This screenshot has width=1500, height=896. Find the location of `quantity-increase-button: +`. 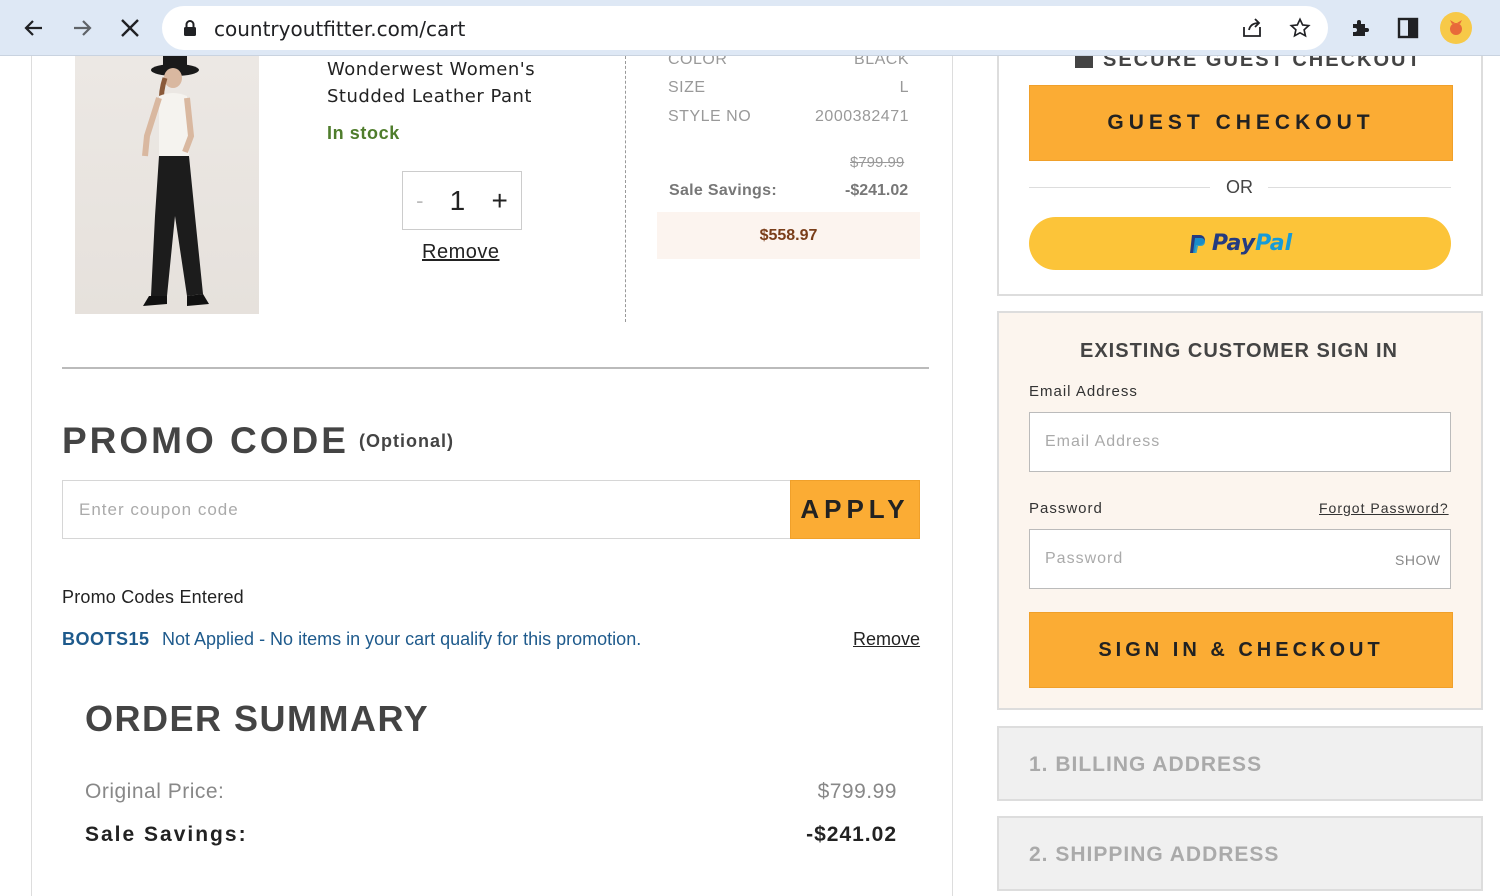

quantity-increase-button: + is located at coordinates (499, 201).